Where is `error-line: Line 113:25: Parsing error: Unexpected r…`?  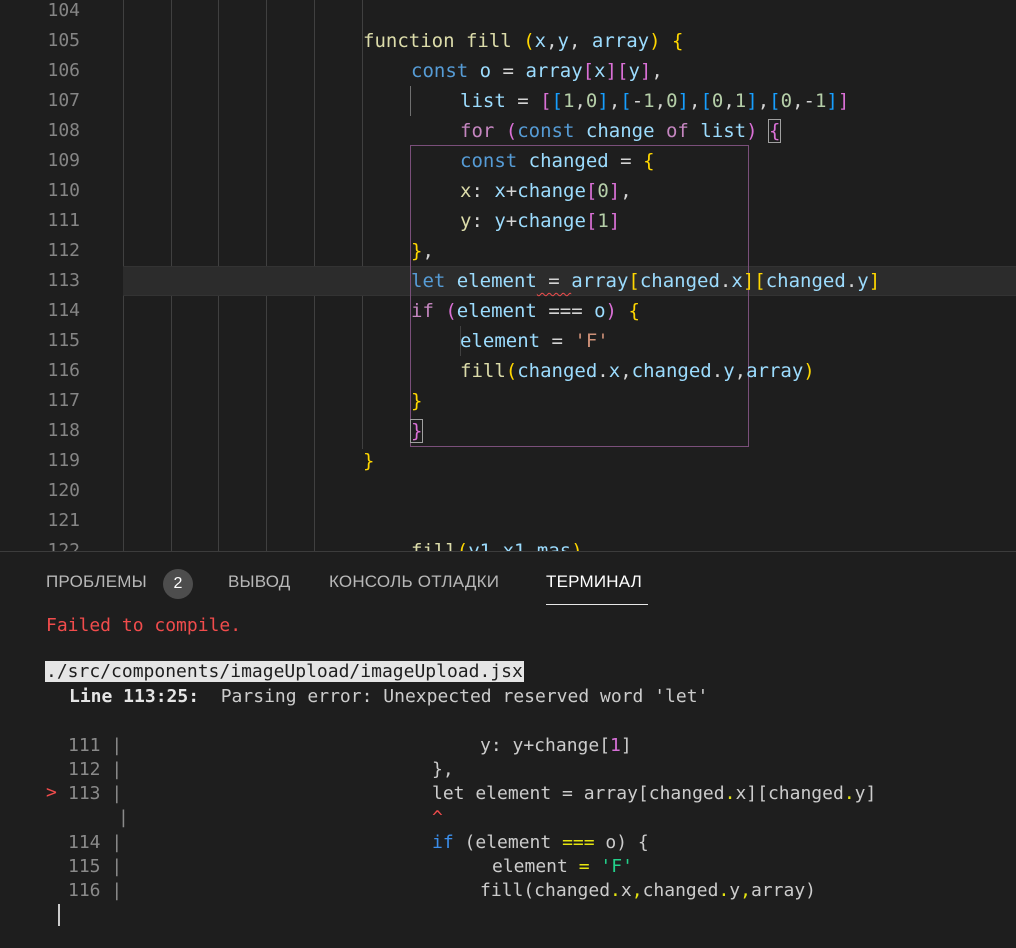
error-line: Line 113:25: Parsing error: Unexpected r… is located at coordinates (389, 696).